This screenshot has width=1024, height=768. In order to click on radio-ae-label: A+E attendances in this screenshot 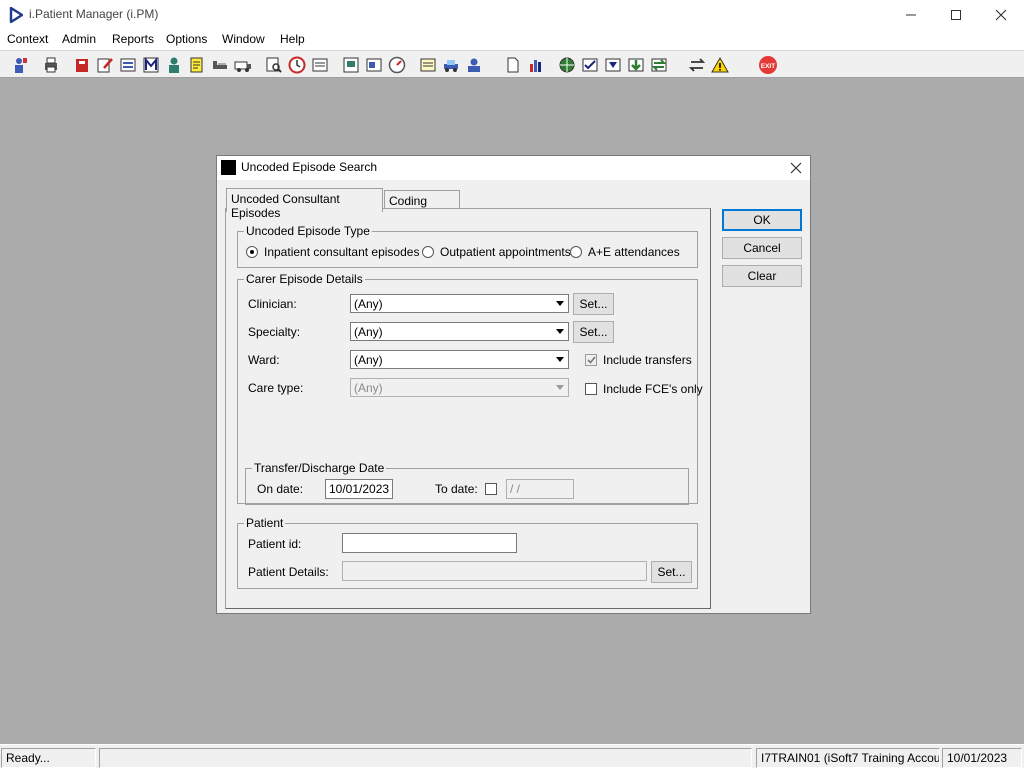, I will do `click(634, 252)`.